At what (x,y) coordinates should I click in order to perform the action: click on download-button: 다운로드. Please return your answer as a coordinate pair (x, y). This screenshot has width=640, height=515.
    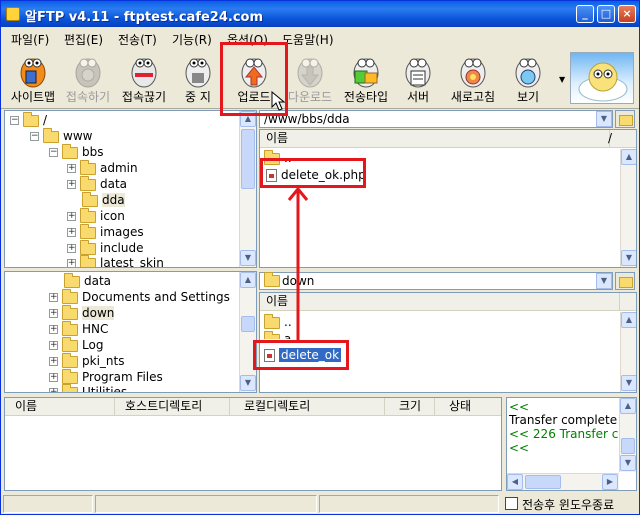
    Looking at the image, I should click on (310, 79).